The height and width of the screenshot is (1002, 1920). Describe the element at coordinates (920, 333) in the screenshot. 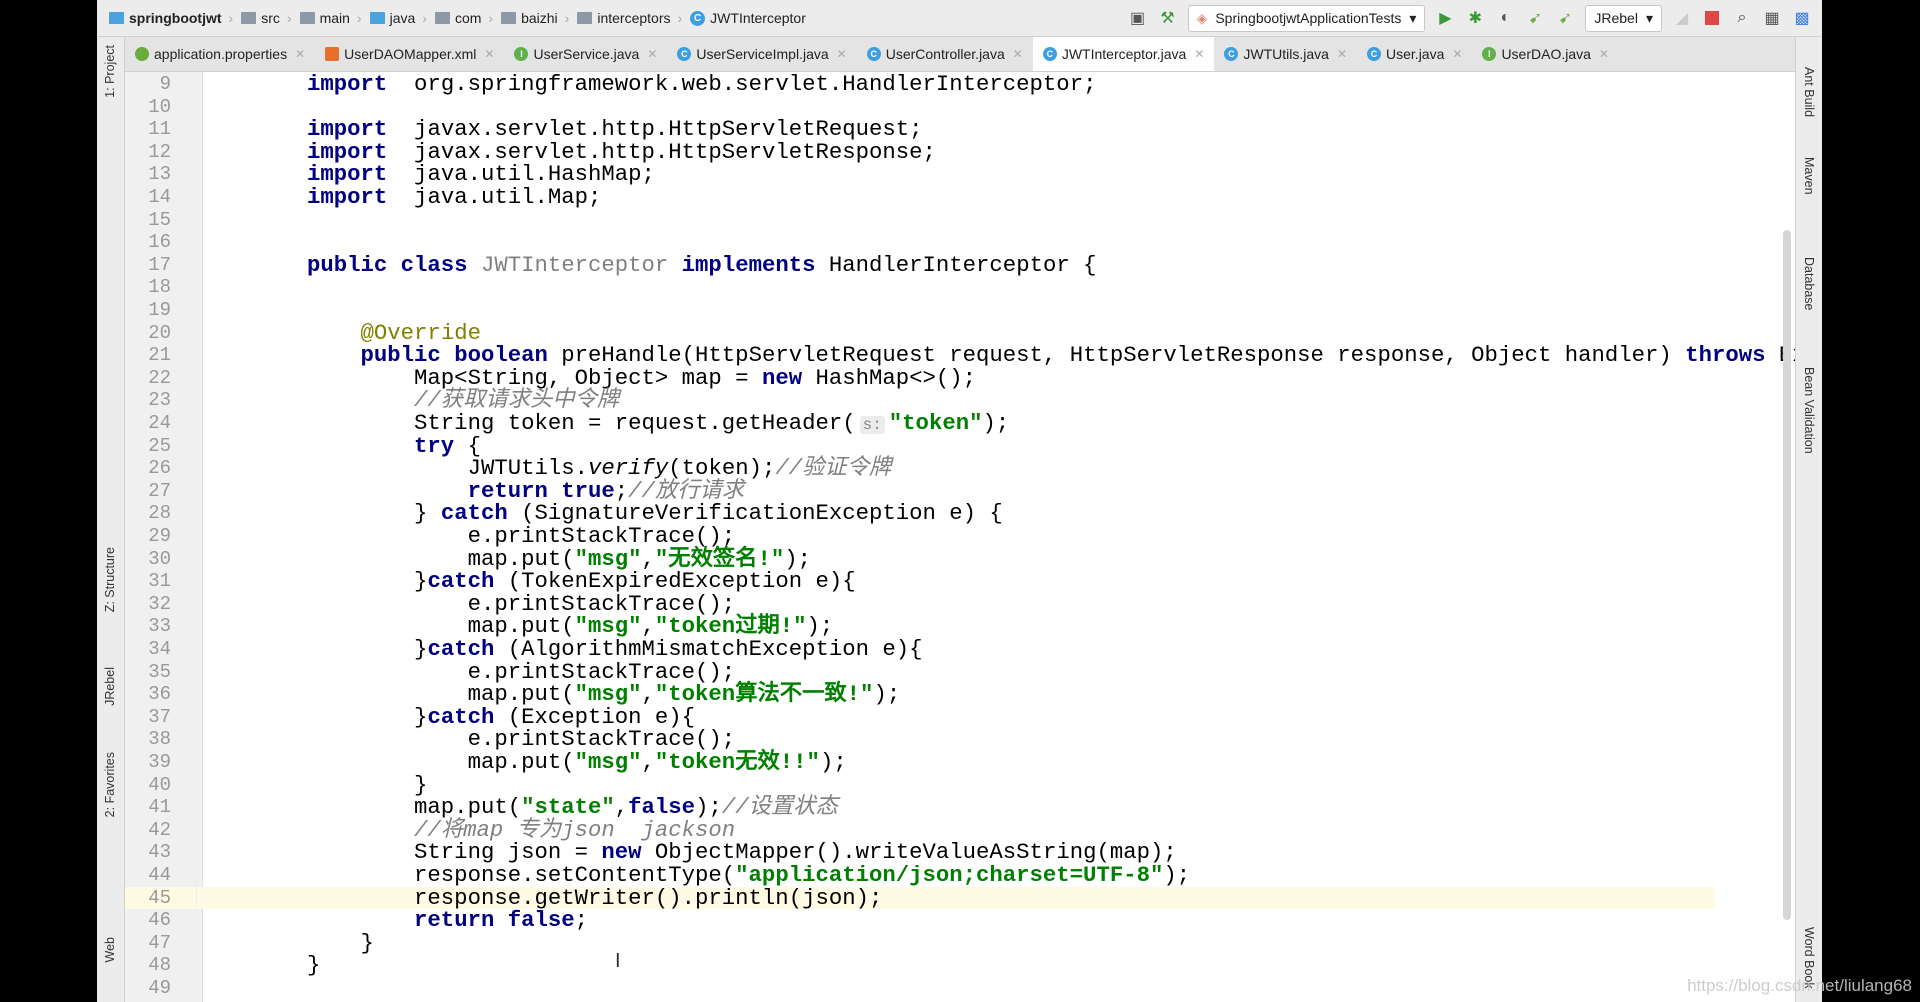

I see `code-line: 20 @Override` at that location.